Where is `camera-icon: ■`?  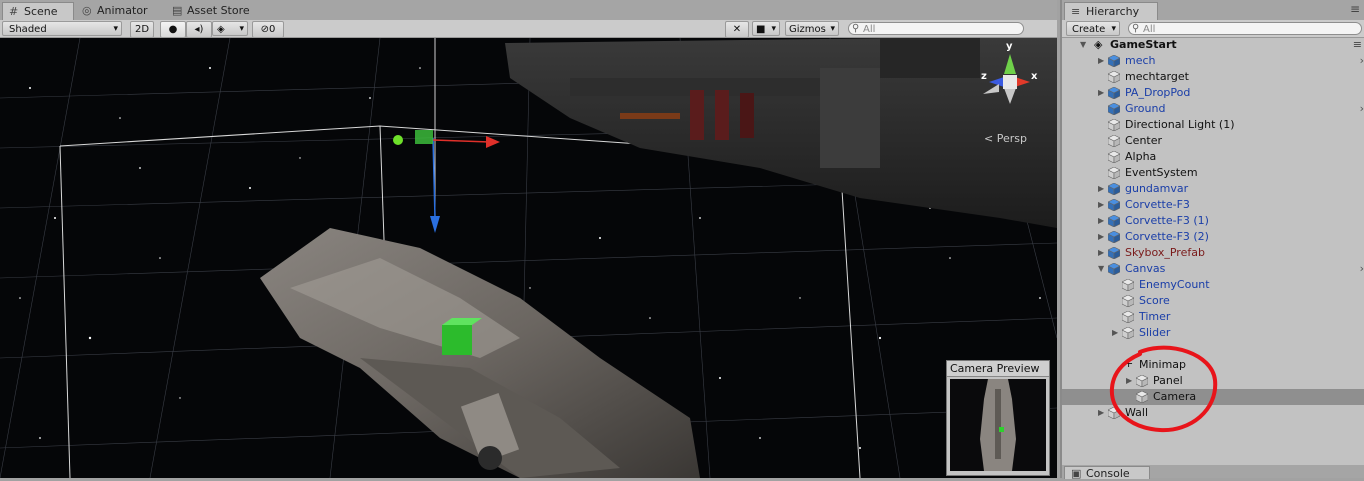 camera-icon: ■ is located at coordinates (761, 29).